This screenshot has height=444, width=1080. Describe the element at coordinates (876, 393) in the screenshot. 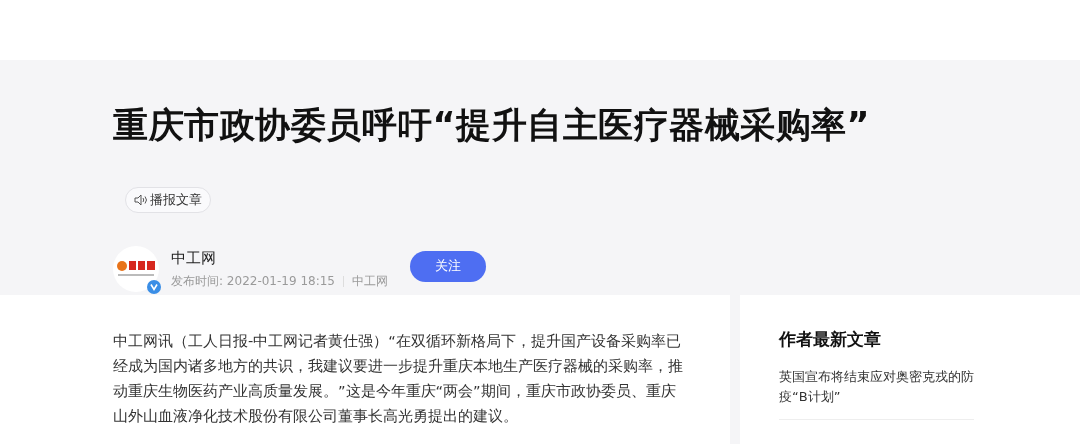

I see `article-link: 英国宣布将结束应对奥密克戎的防疫“B计划”` at that location.